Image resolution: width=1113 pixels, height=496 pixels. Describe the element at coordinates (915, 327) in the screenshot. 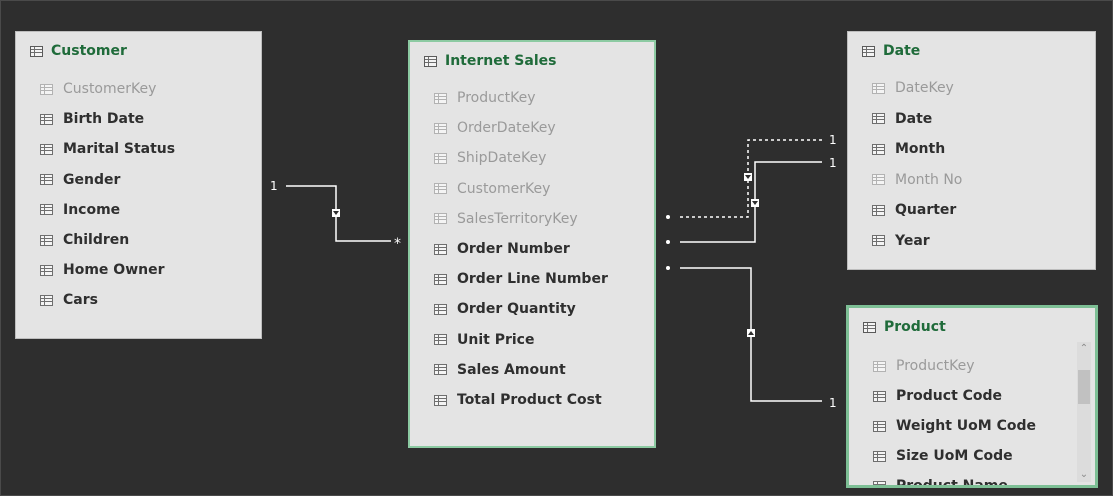

I see `table-title-label: Product` at that location.